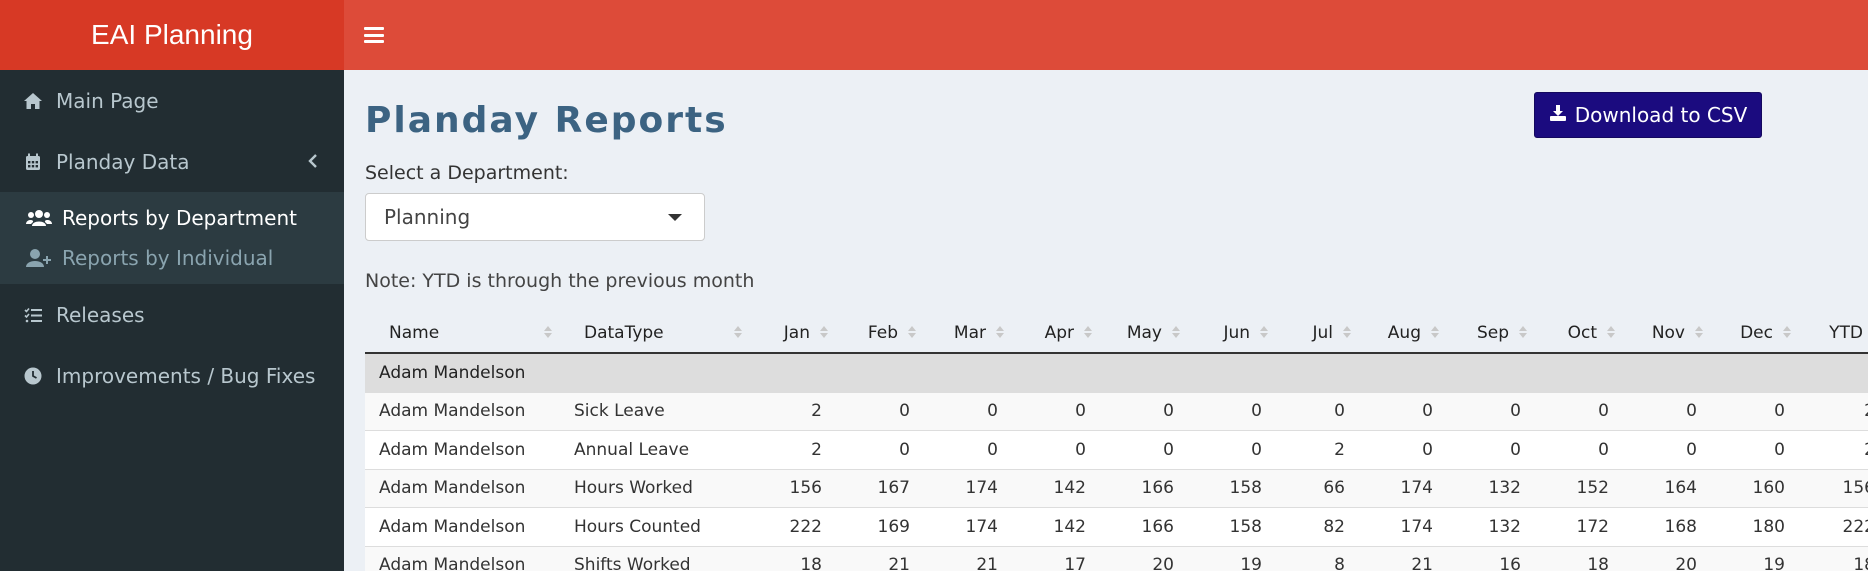  I want to click on column-header-label: DataType, so click(624, 332).